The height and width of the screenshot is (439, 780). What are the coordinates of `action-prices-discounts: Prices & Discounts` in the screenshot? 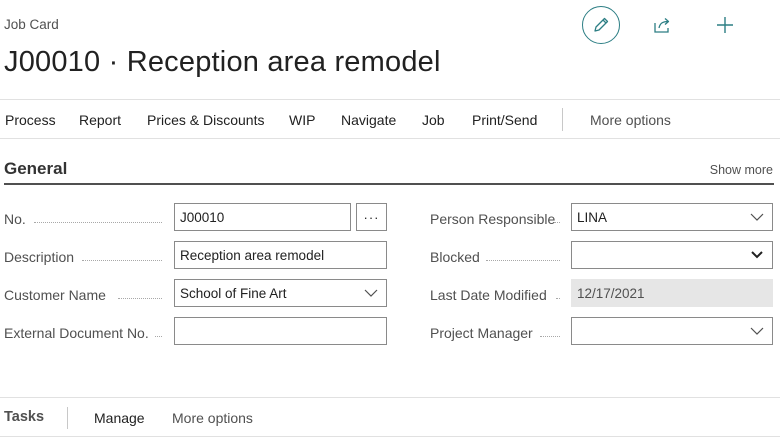 It's located at (205, 120).